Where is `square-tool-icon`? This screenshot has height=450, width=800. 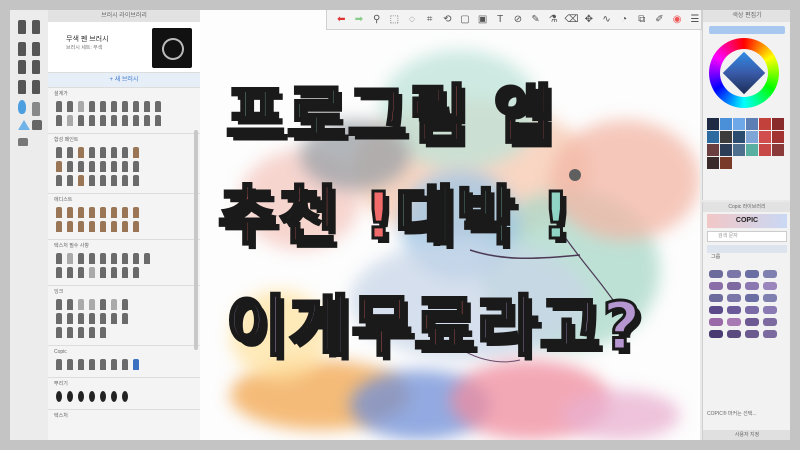
square-tool-icon is located at coordinates (37, 125).